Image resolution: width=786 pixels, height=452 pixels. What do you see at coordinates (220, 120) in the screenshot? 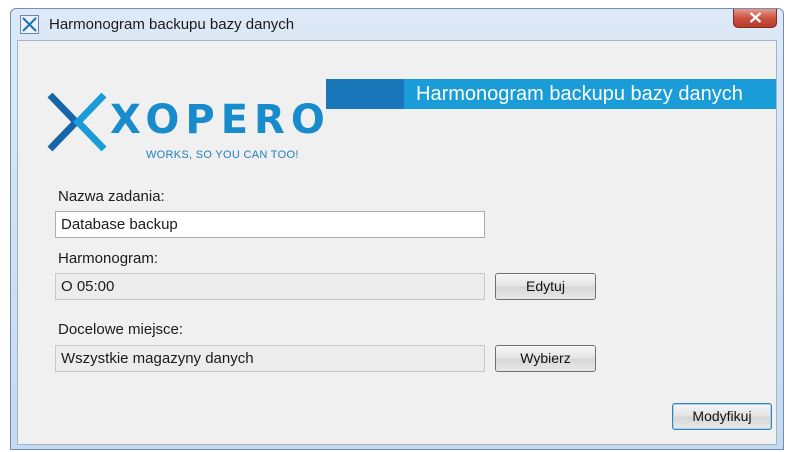
I see `logo-wordmark: XOPERO` at bounding box center [220, 120].